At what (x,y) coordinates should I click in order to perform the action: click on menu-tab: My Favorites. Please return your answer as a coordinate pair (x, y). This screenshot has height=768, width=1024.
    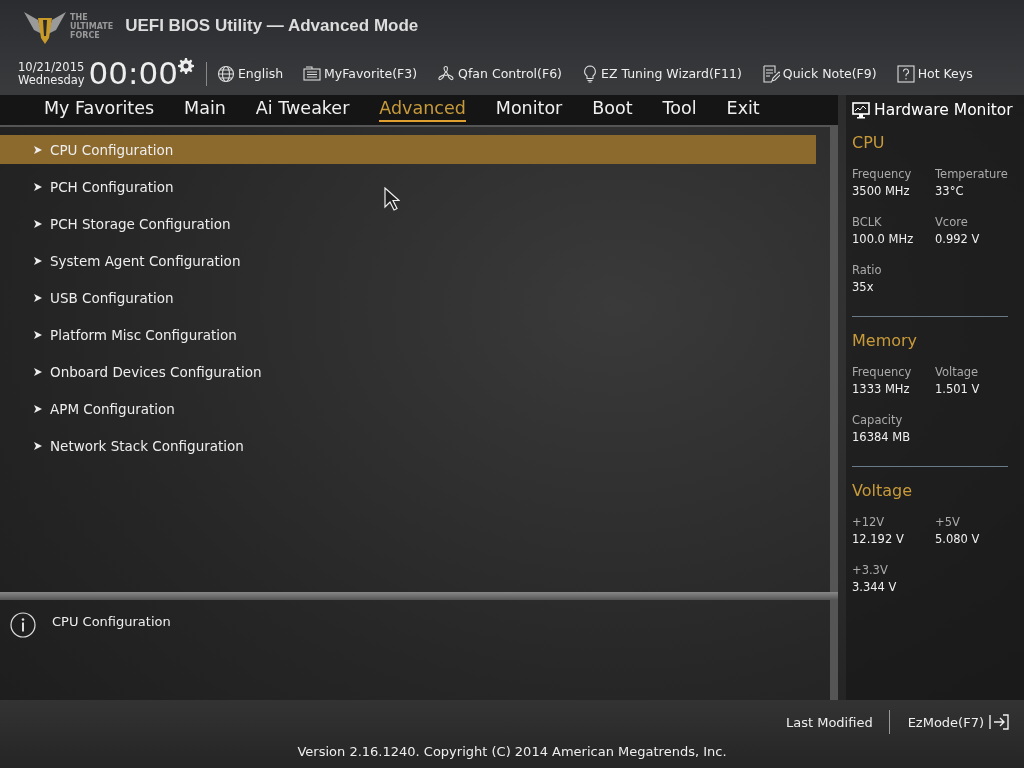
    Looking at the image, I should click on (99, 110).